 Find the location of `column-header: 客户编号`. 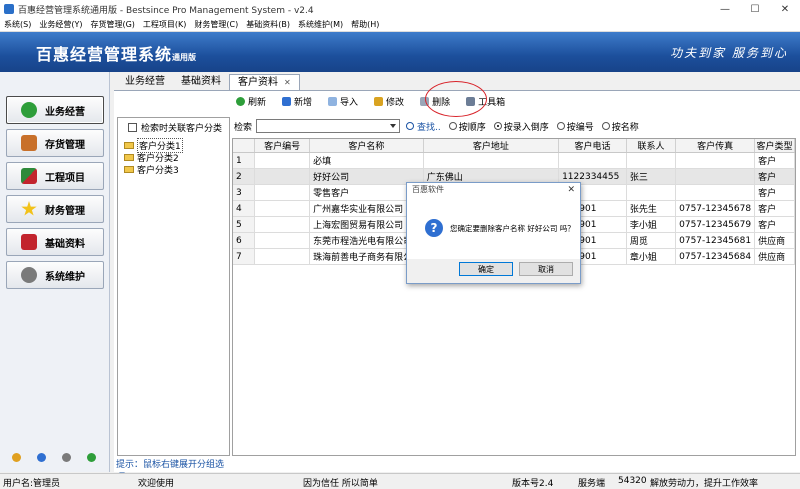

column-header: 客户编号 is located at coordinates (282, 146).